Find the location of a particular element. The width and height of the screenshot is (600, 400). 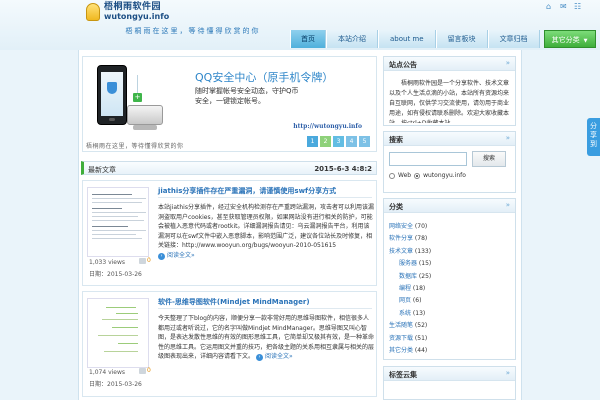

category-count: (6) is located at coordinates (416, 301).